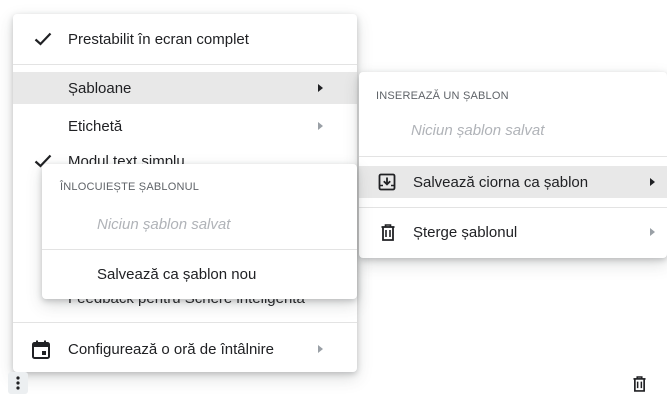 The image size is (667, 405). Describe the element at coordinates (465, 232) in the screenshot. I see `menu-item-label: Șterge șablonul` at that location.